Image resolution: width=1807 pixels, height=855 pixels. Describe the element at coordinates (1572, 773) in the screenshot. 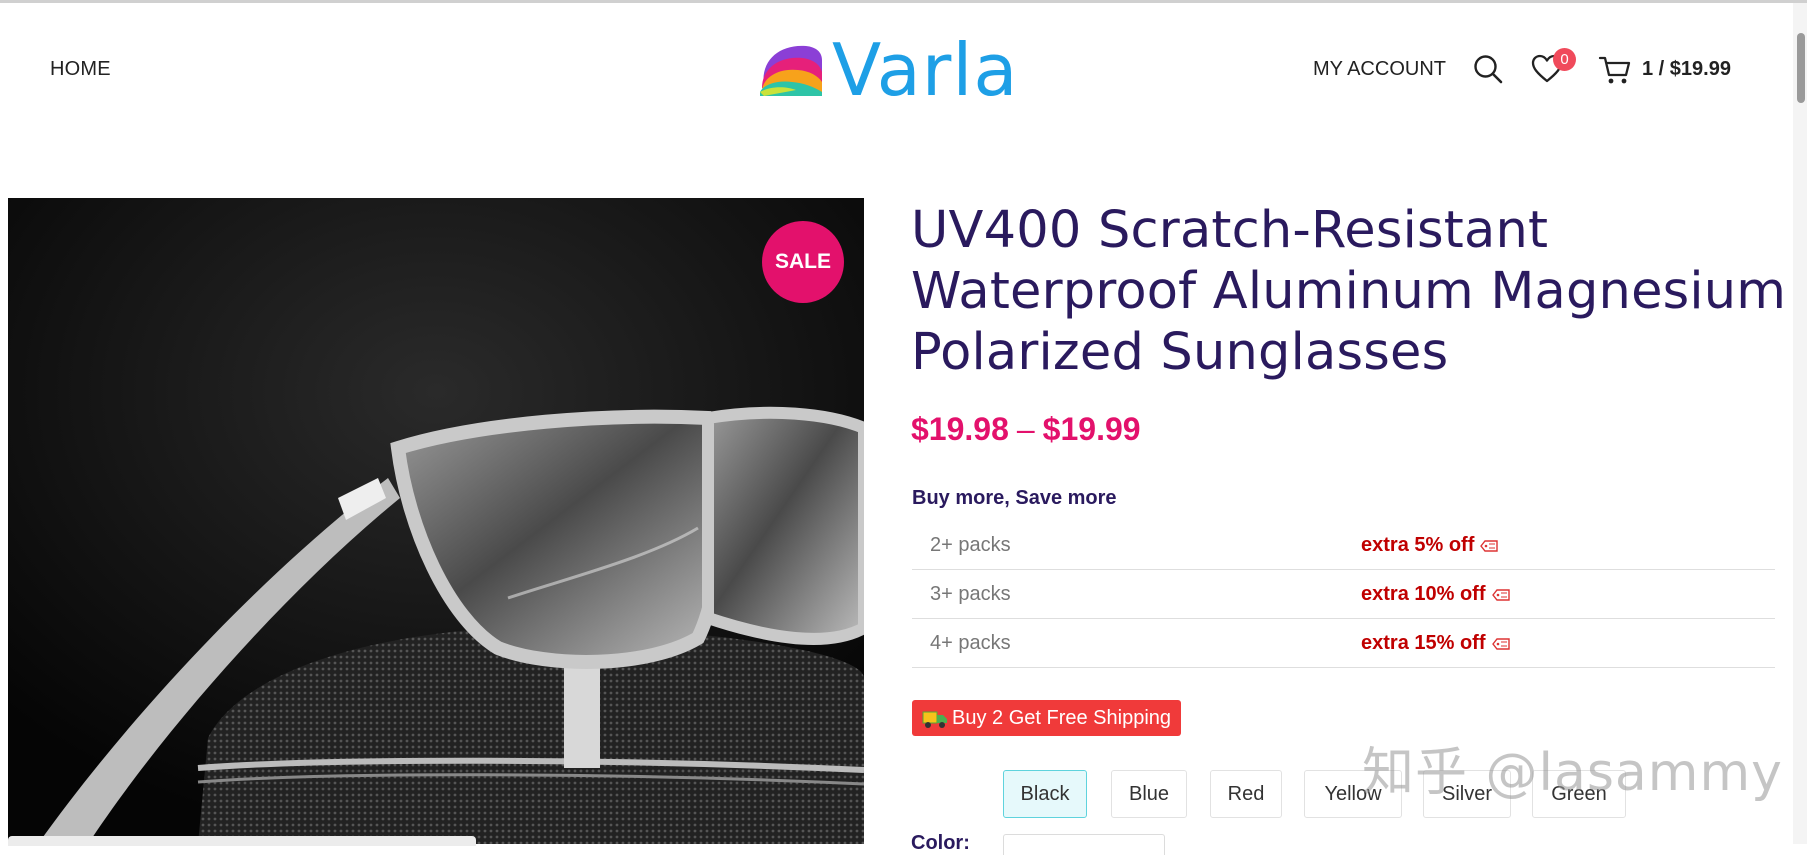

I see `watermark: 知乎 @lasammy` at that location.